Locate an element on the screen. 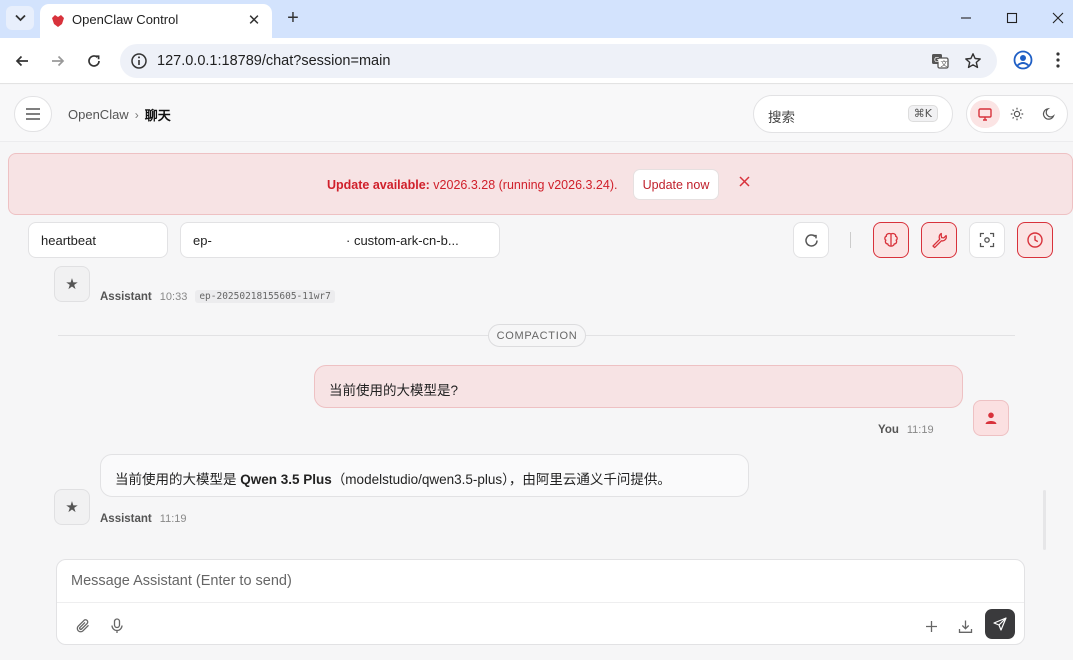 Image resolution: width=1073 pixels, height=660 pixels. refresh-icon is located at coordinates (811, 240).